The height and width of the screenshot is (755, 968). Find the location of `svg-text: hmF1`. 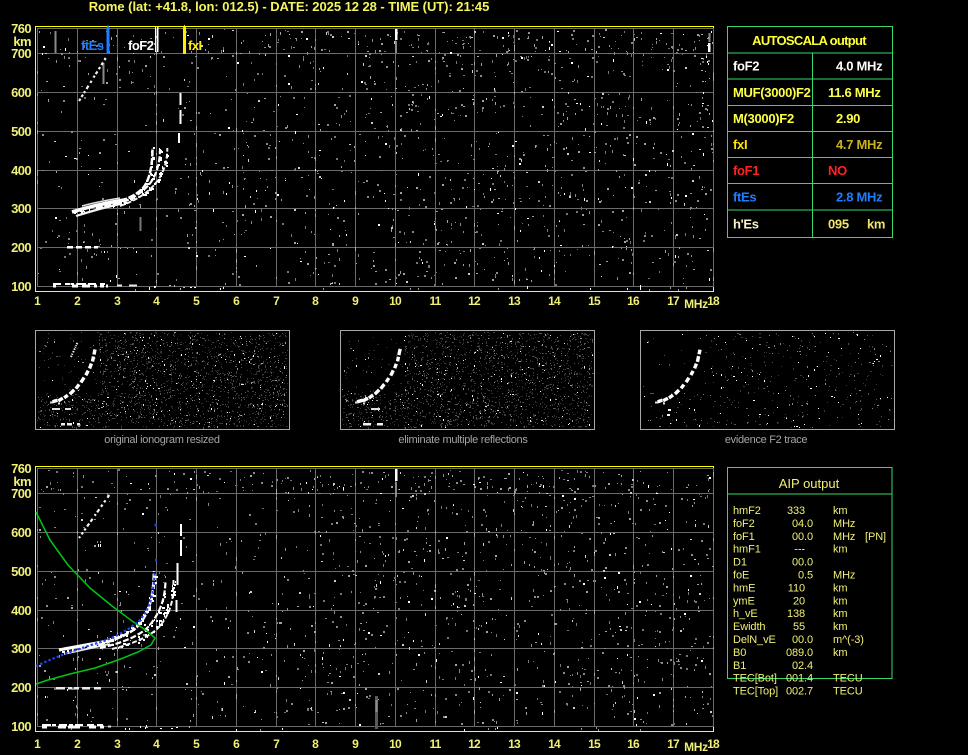

svg-text: hmF1 is located at coordinates (747, 550).